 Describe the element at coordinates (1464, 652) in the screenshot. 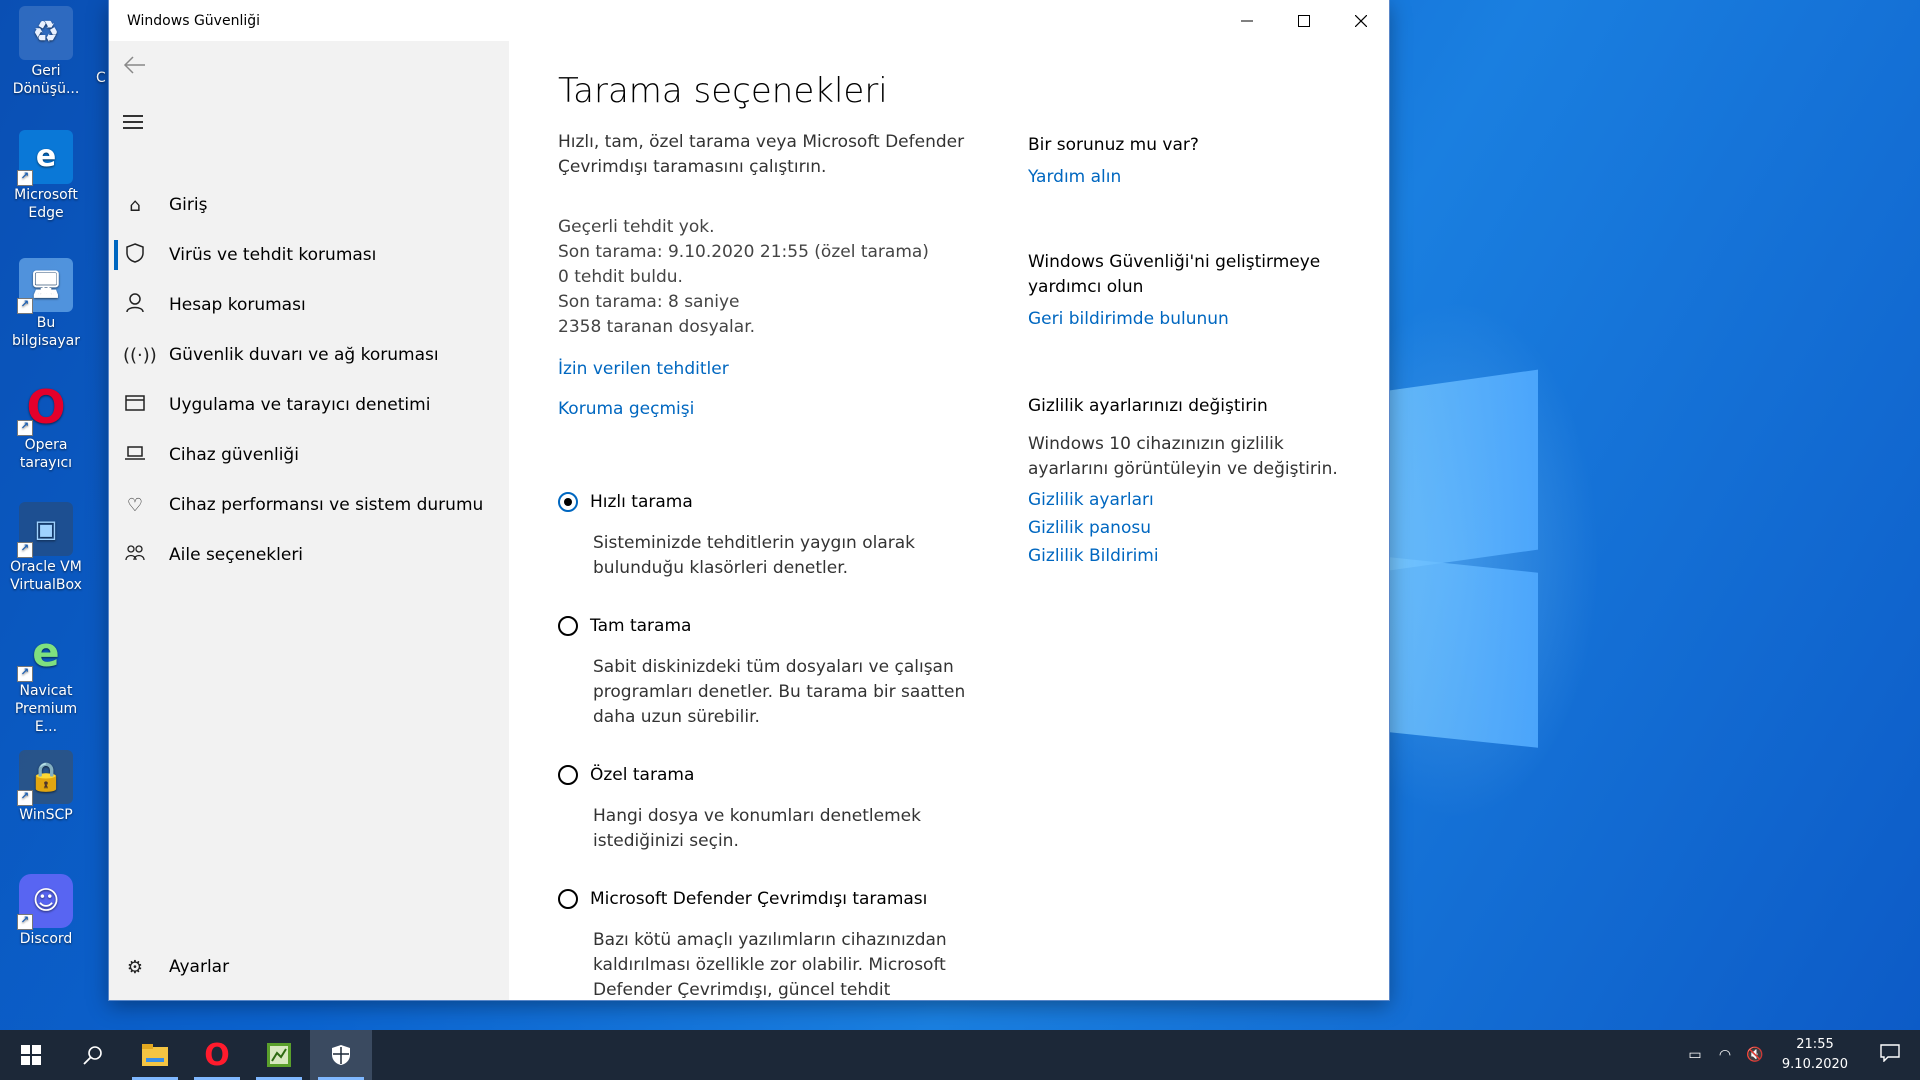

I see `wallpaper-beam-bottom` at that location.